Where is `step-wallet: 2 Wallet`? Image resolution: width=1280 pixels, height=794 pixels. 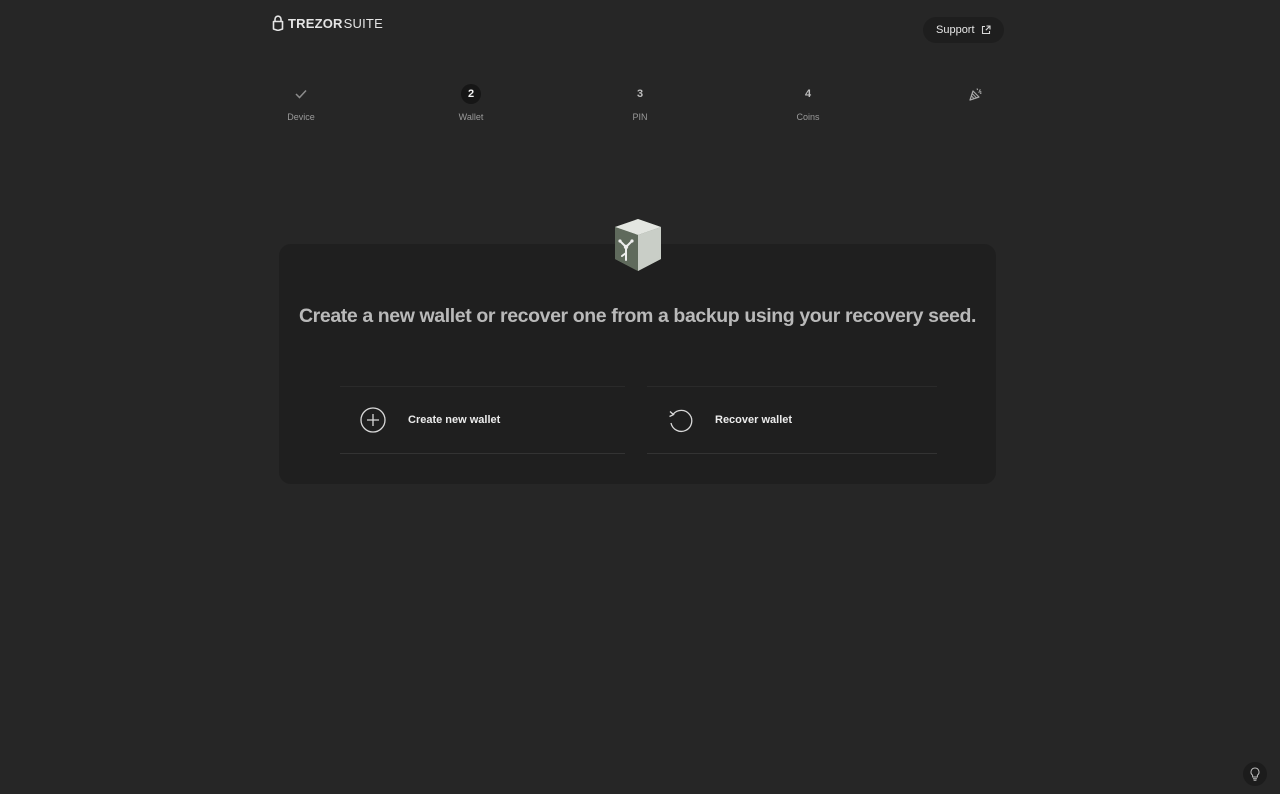
step-wallet: 2 Wallet is located at coordinates (471, 103).